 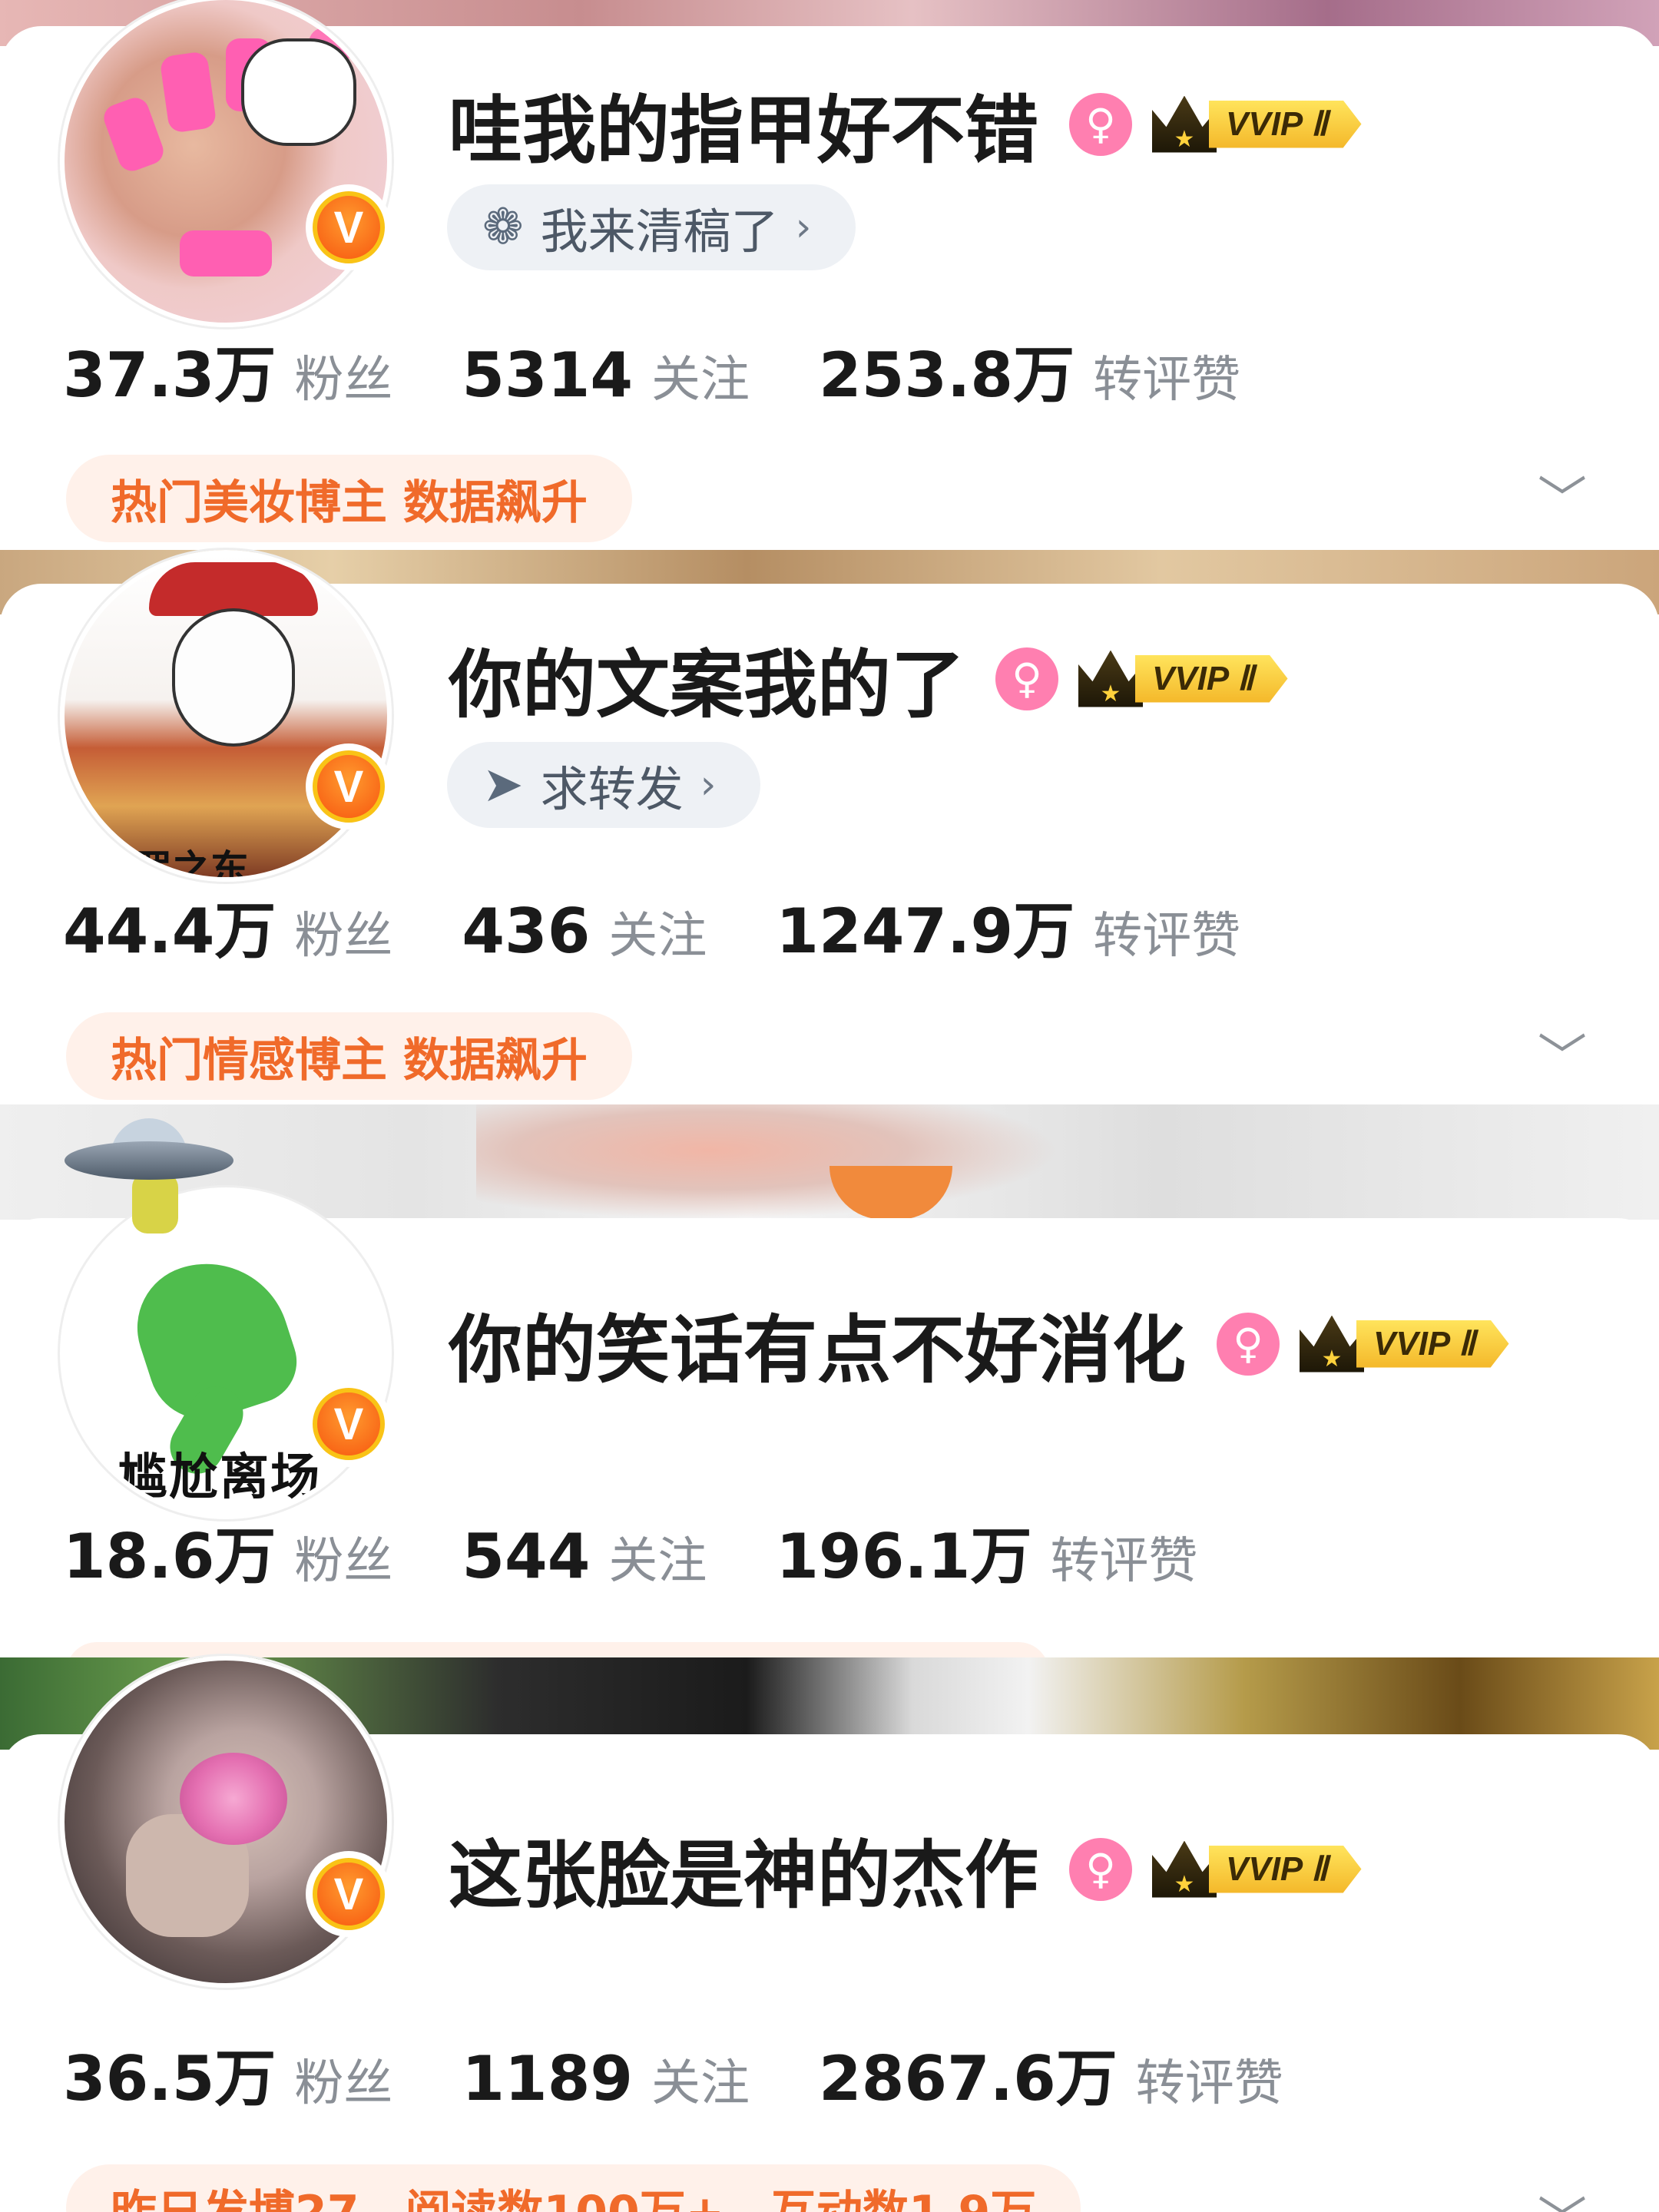 I want to click on avatar-caption: 阿罗之东, so click(x=172, y=865).